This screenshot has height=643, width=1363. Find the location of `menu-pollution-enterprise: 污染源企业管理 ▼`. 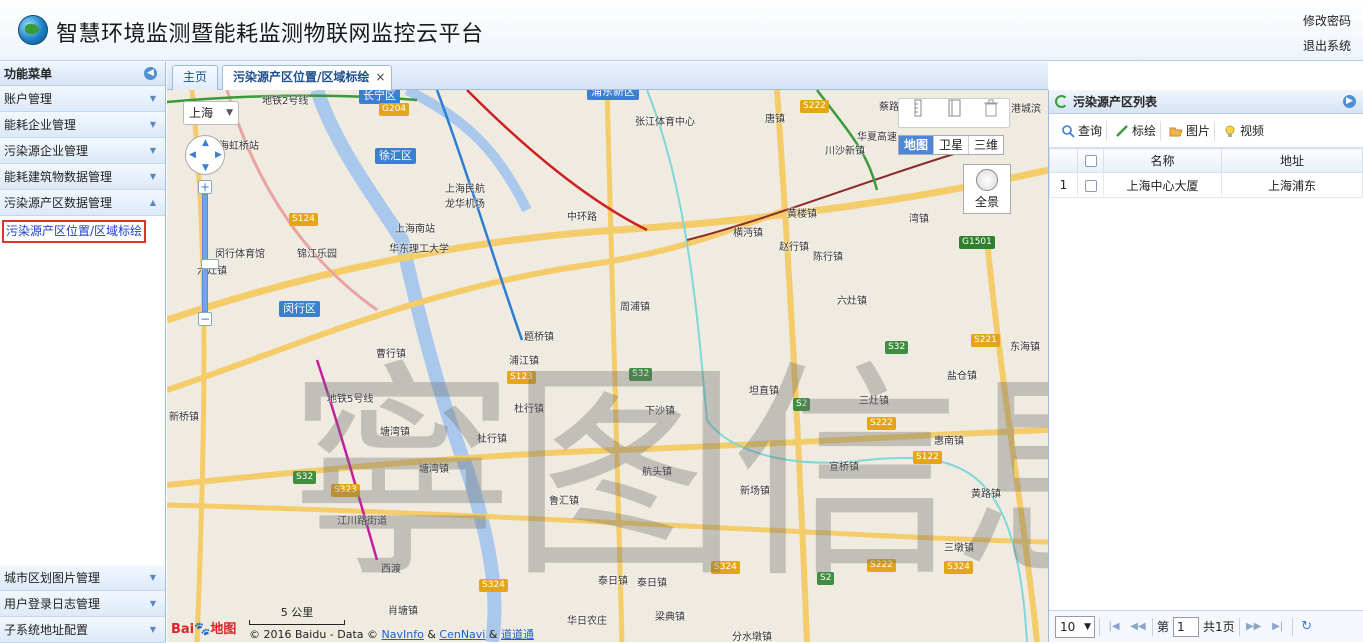

menu-pollution-enterprise: 污染源企业管理 ▼ is located at coordinates (82, 151).